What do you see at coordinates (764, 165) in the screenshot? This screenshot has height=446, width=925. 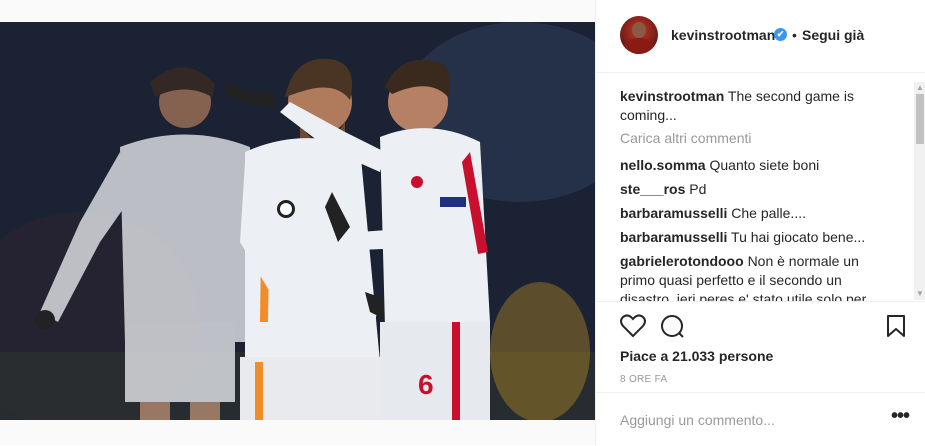 I see `comment-text: Quanto siete boni` at bounding box center [764, 165].